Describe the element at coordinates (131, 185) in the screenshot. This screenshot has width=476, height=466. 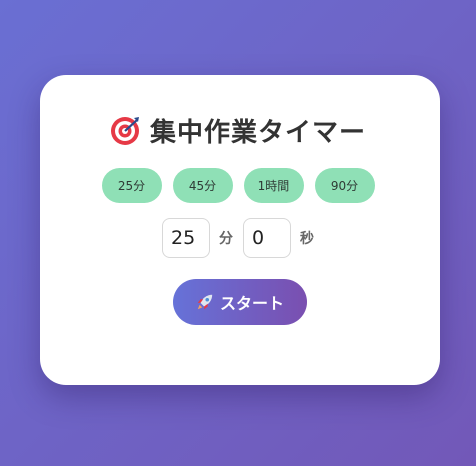
I see `preset-25min-button: 25分` at that location.